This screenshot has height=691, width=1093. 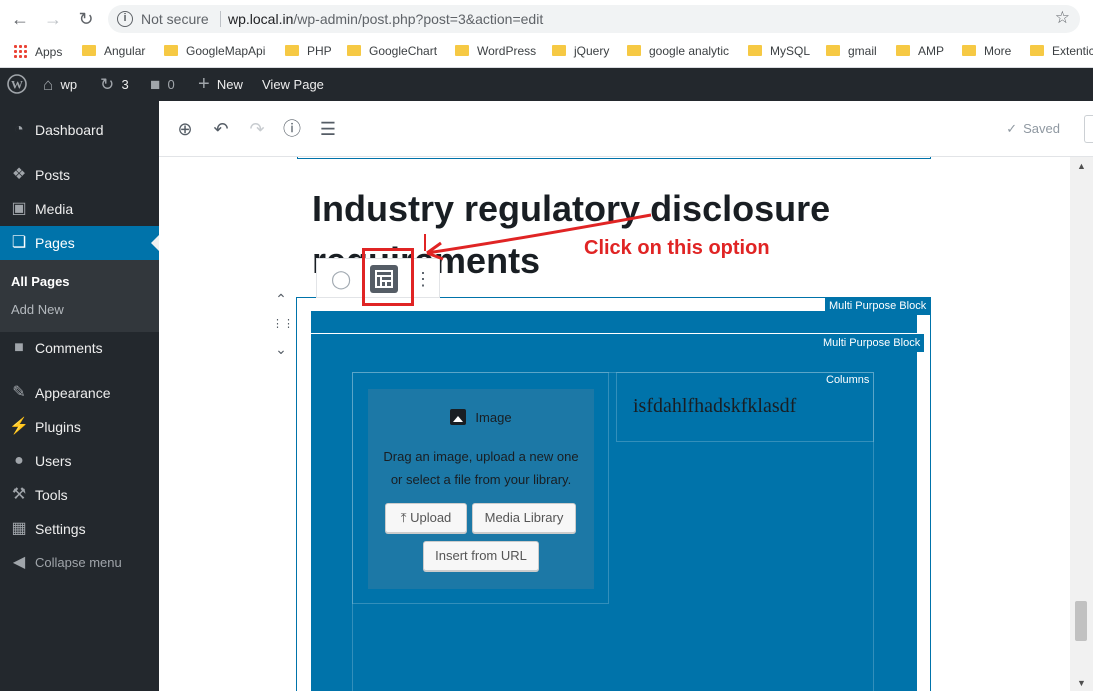 What do you see at coordinates (1072, 51) in the screenshot?
I see `bookmark-label: Extentic` at bounding box center [1072, 51].